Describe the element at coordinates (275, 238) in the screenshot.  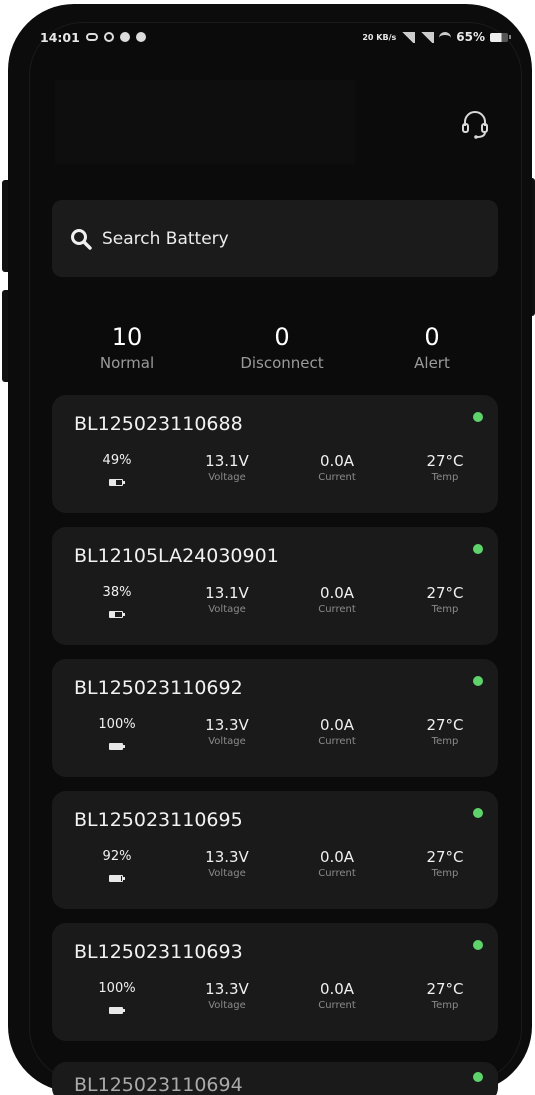
I see `search-battery-field: Search Battery` at that location.